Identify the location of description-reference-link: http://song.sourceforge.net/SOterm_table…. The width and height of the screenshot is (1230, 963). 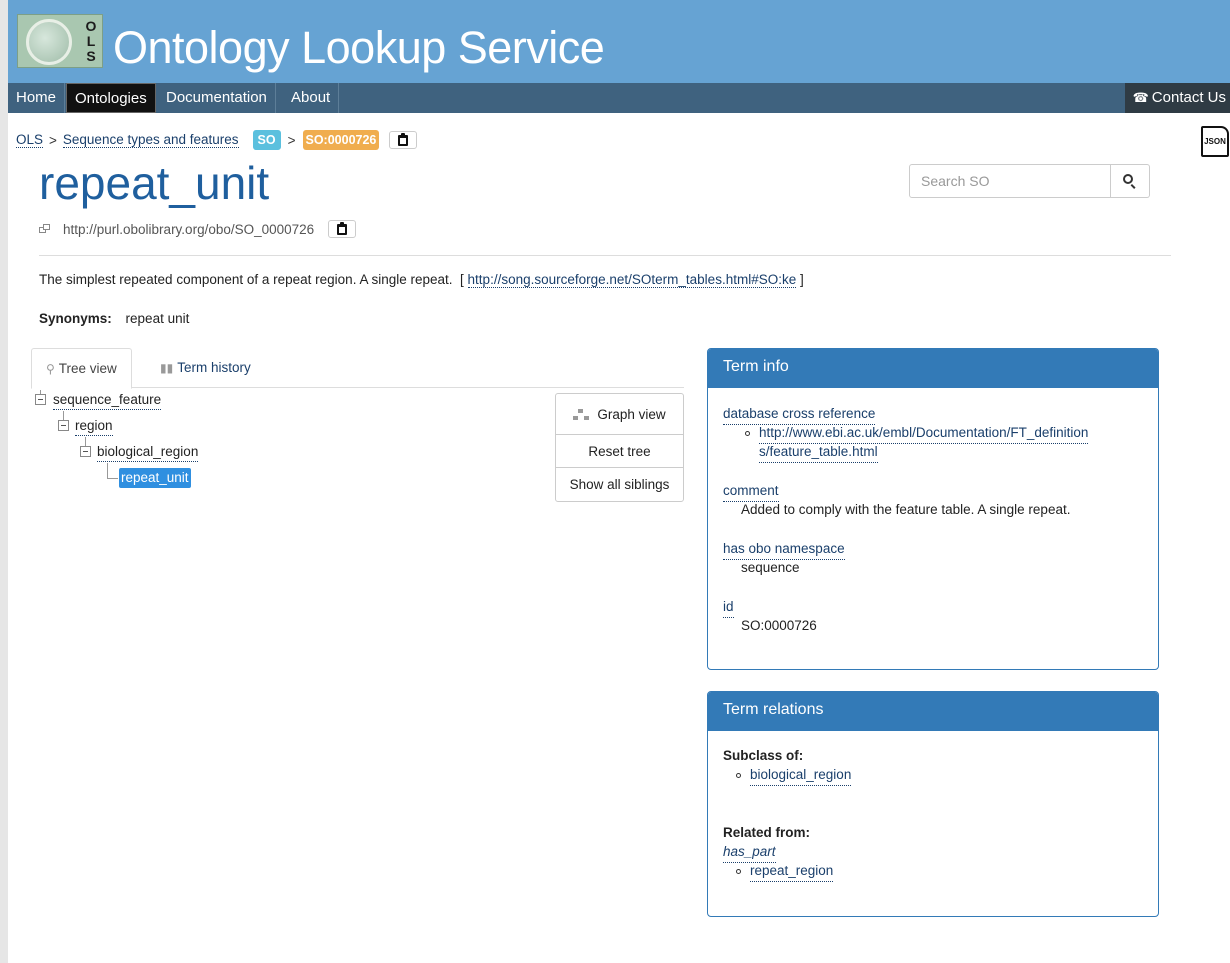
(632, 280).